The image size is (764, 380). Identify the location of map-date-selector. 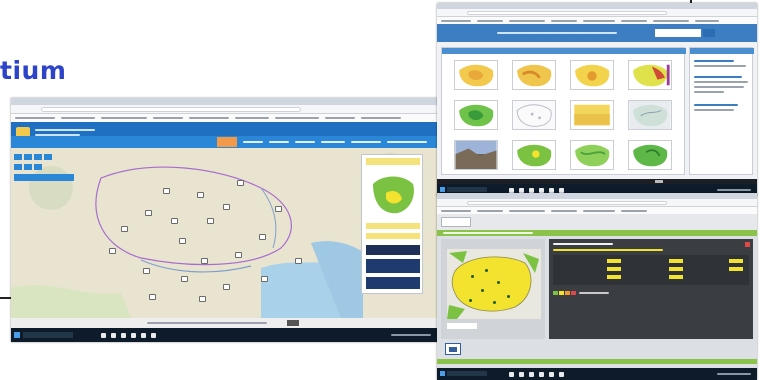
(462, 326).